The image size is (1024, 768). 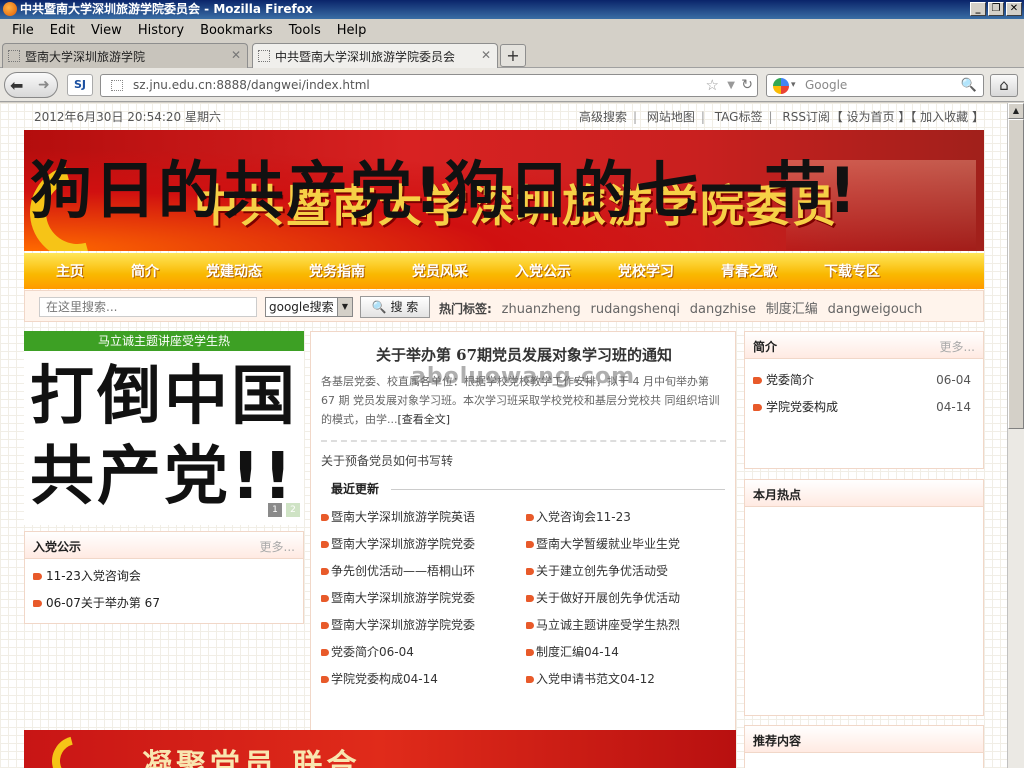 I want to click on nav-party-school: 党校学习, so click(x=646, y=271).